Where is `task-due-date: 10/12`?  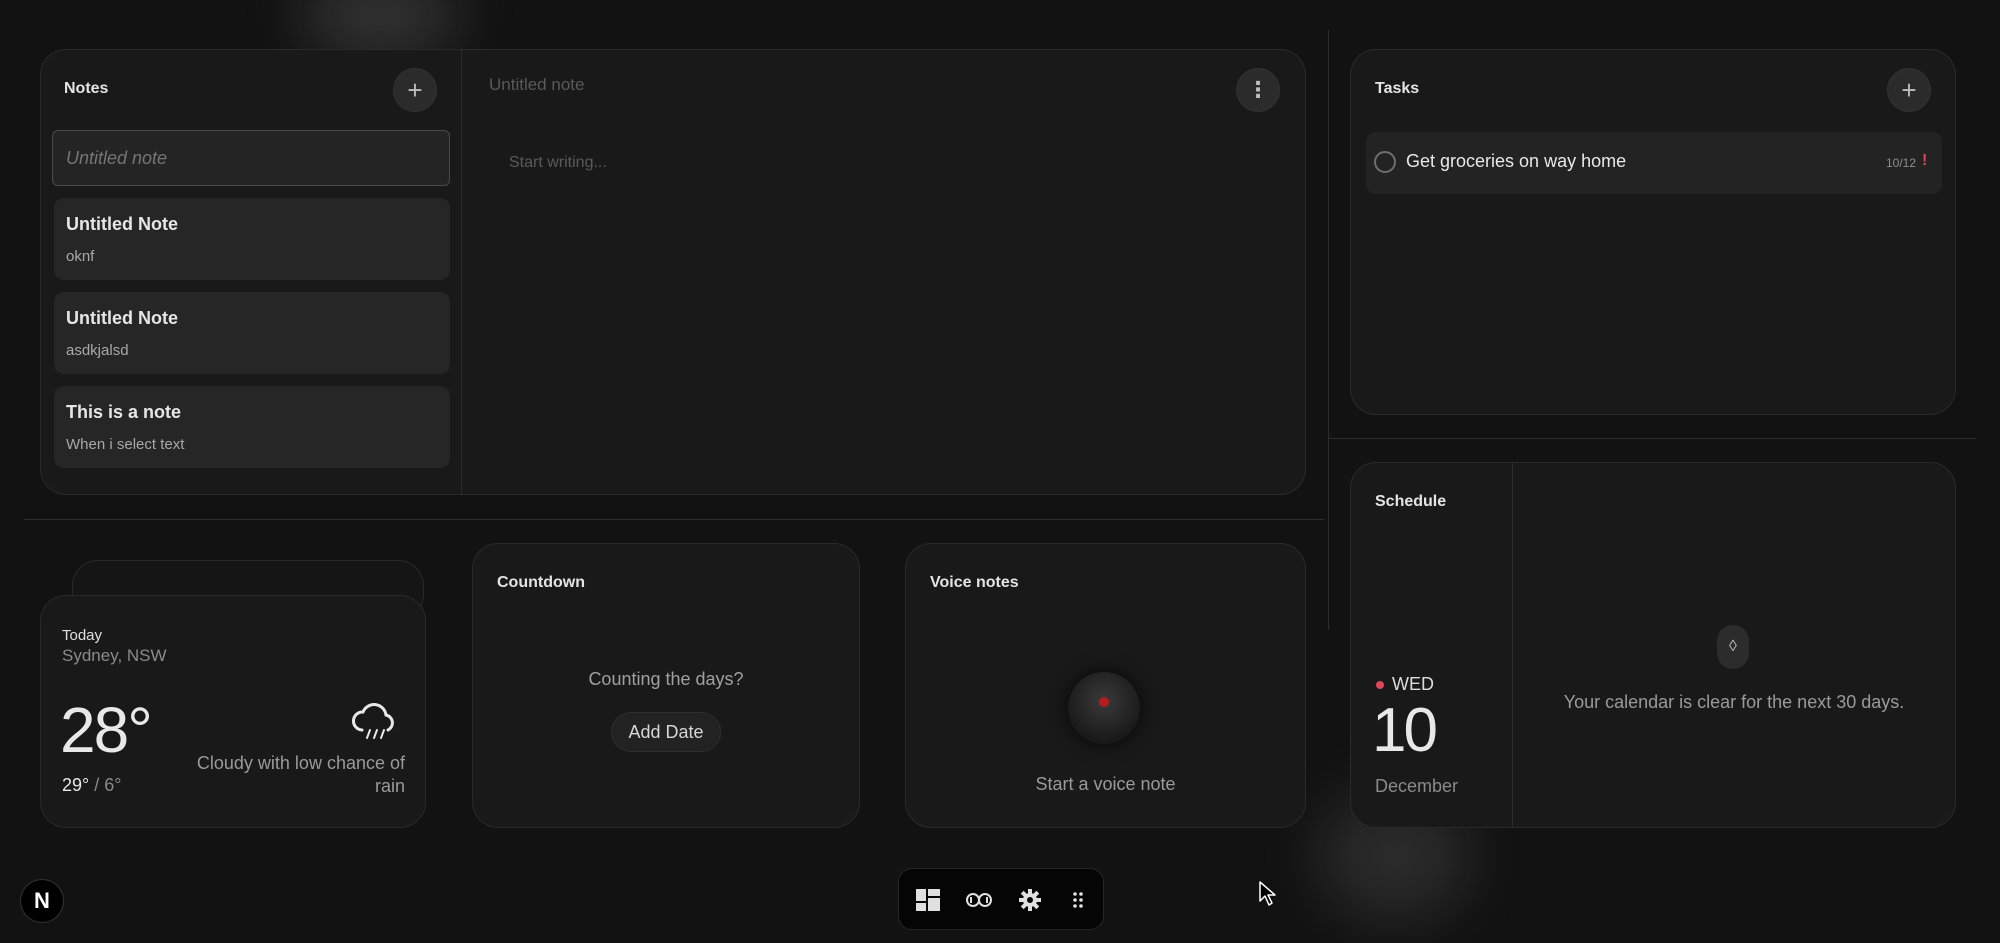 task-due-date: 10/12 is located at coordinates (1901, 163).